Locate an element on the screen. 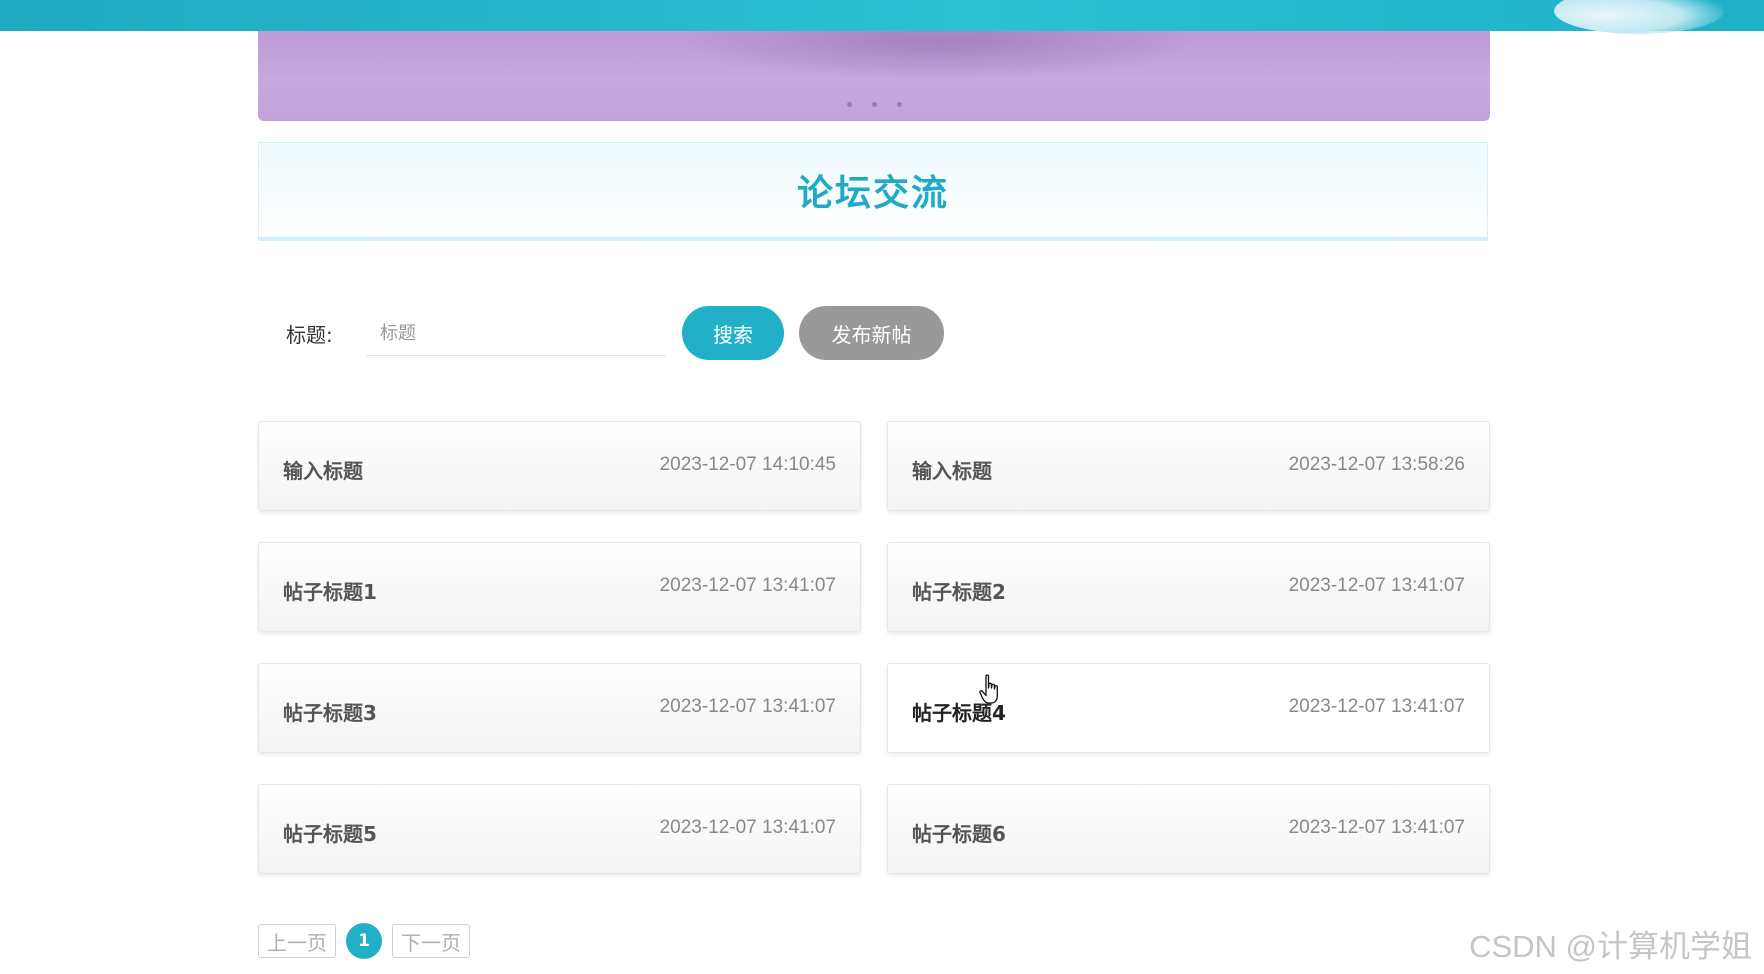 The image size is (1764, 974). post-title: 帖子标题4 is located at coordinates (959, 713).